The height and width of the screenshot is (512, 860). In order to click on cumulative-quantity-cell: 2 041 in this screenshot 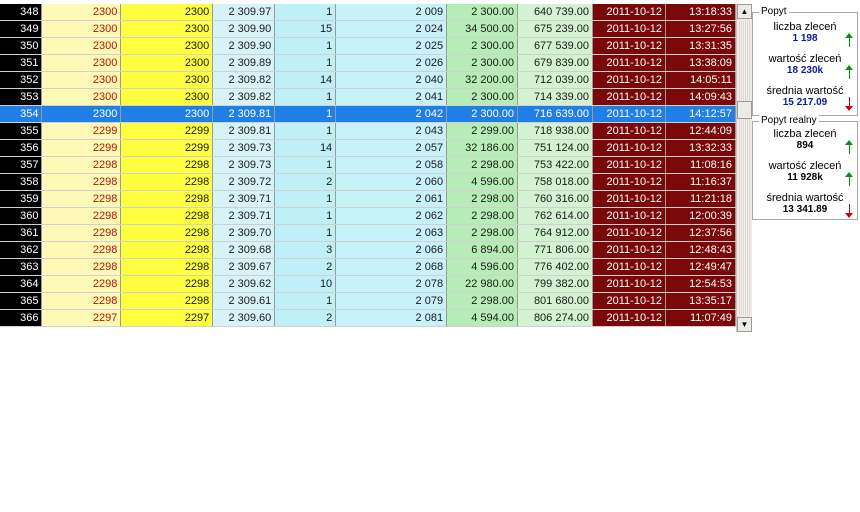, I will do `click(391, 97)`.